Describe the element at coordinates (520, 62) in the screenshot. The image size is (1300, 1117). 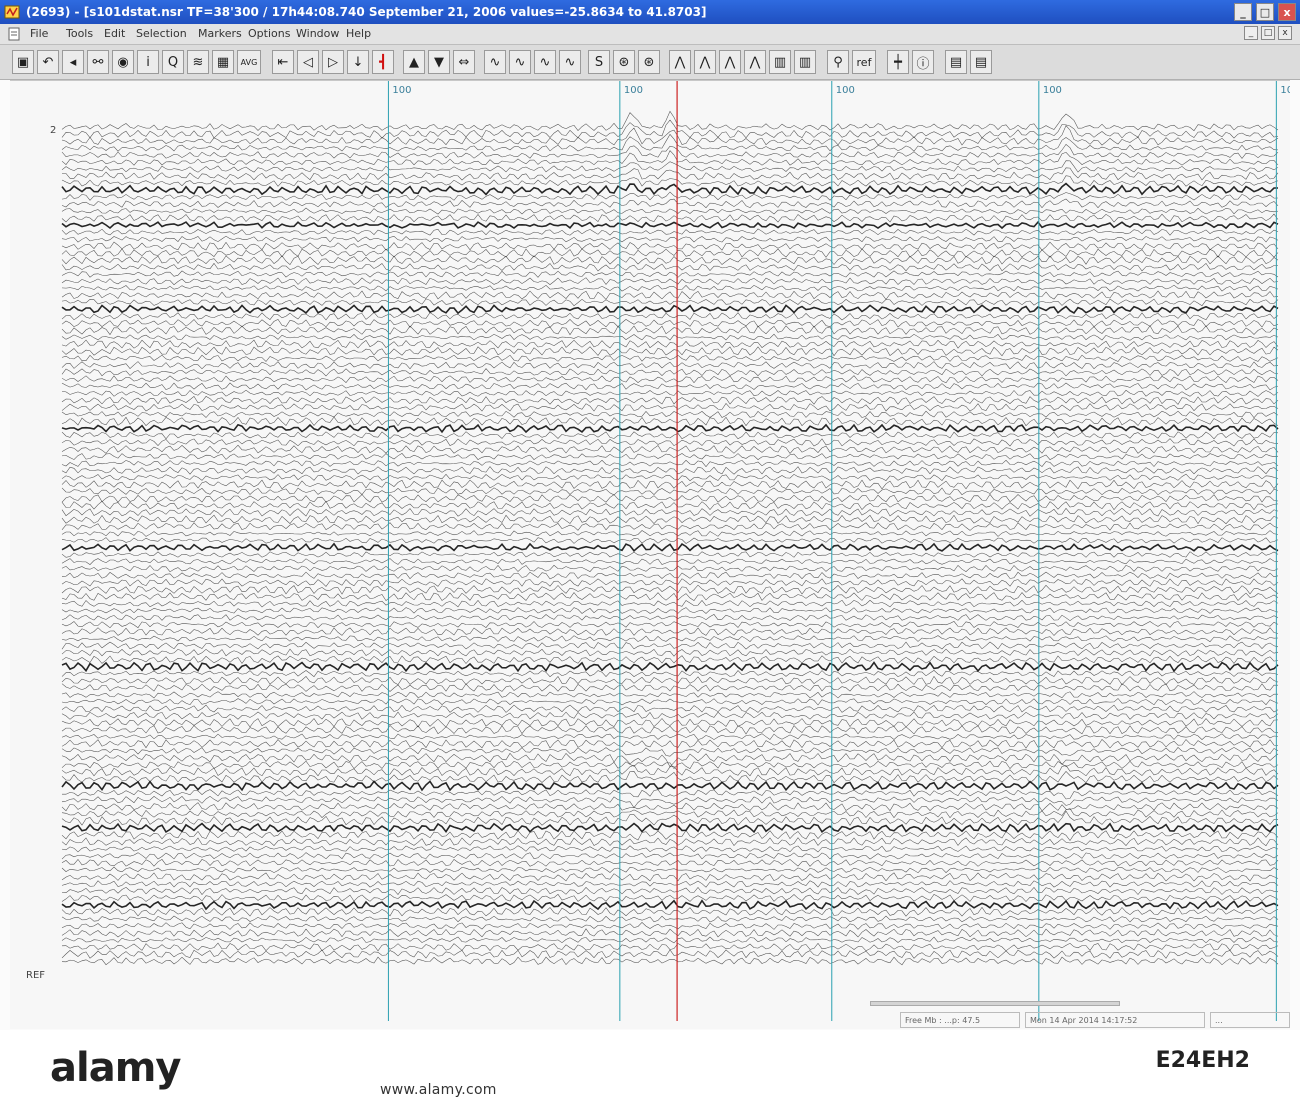
I see `tb-wave2-icon: ∿` at that location.